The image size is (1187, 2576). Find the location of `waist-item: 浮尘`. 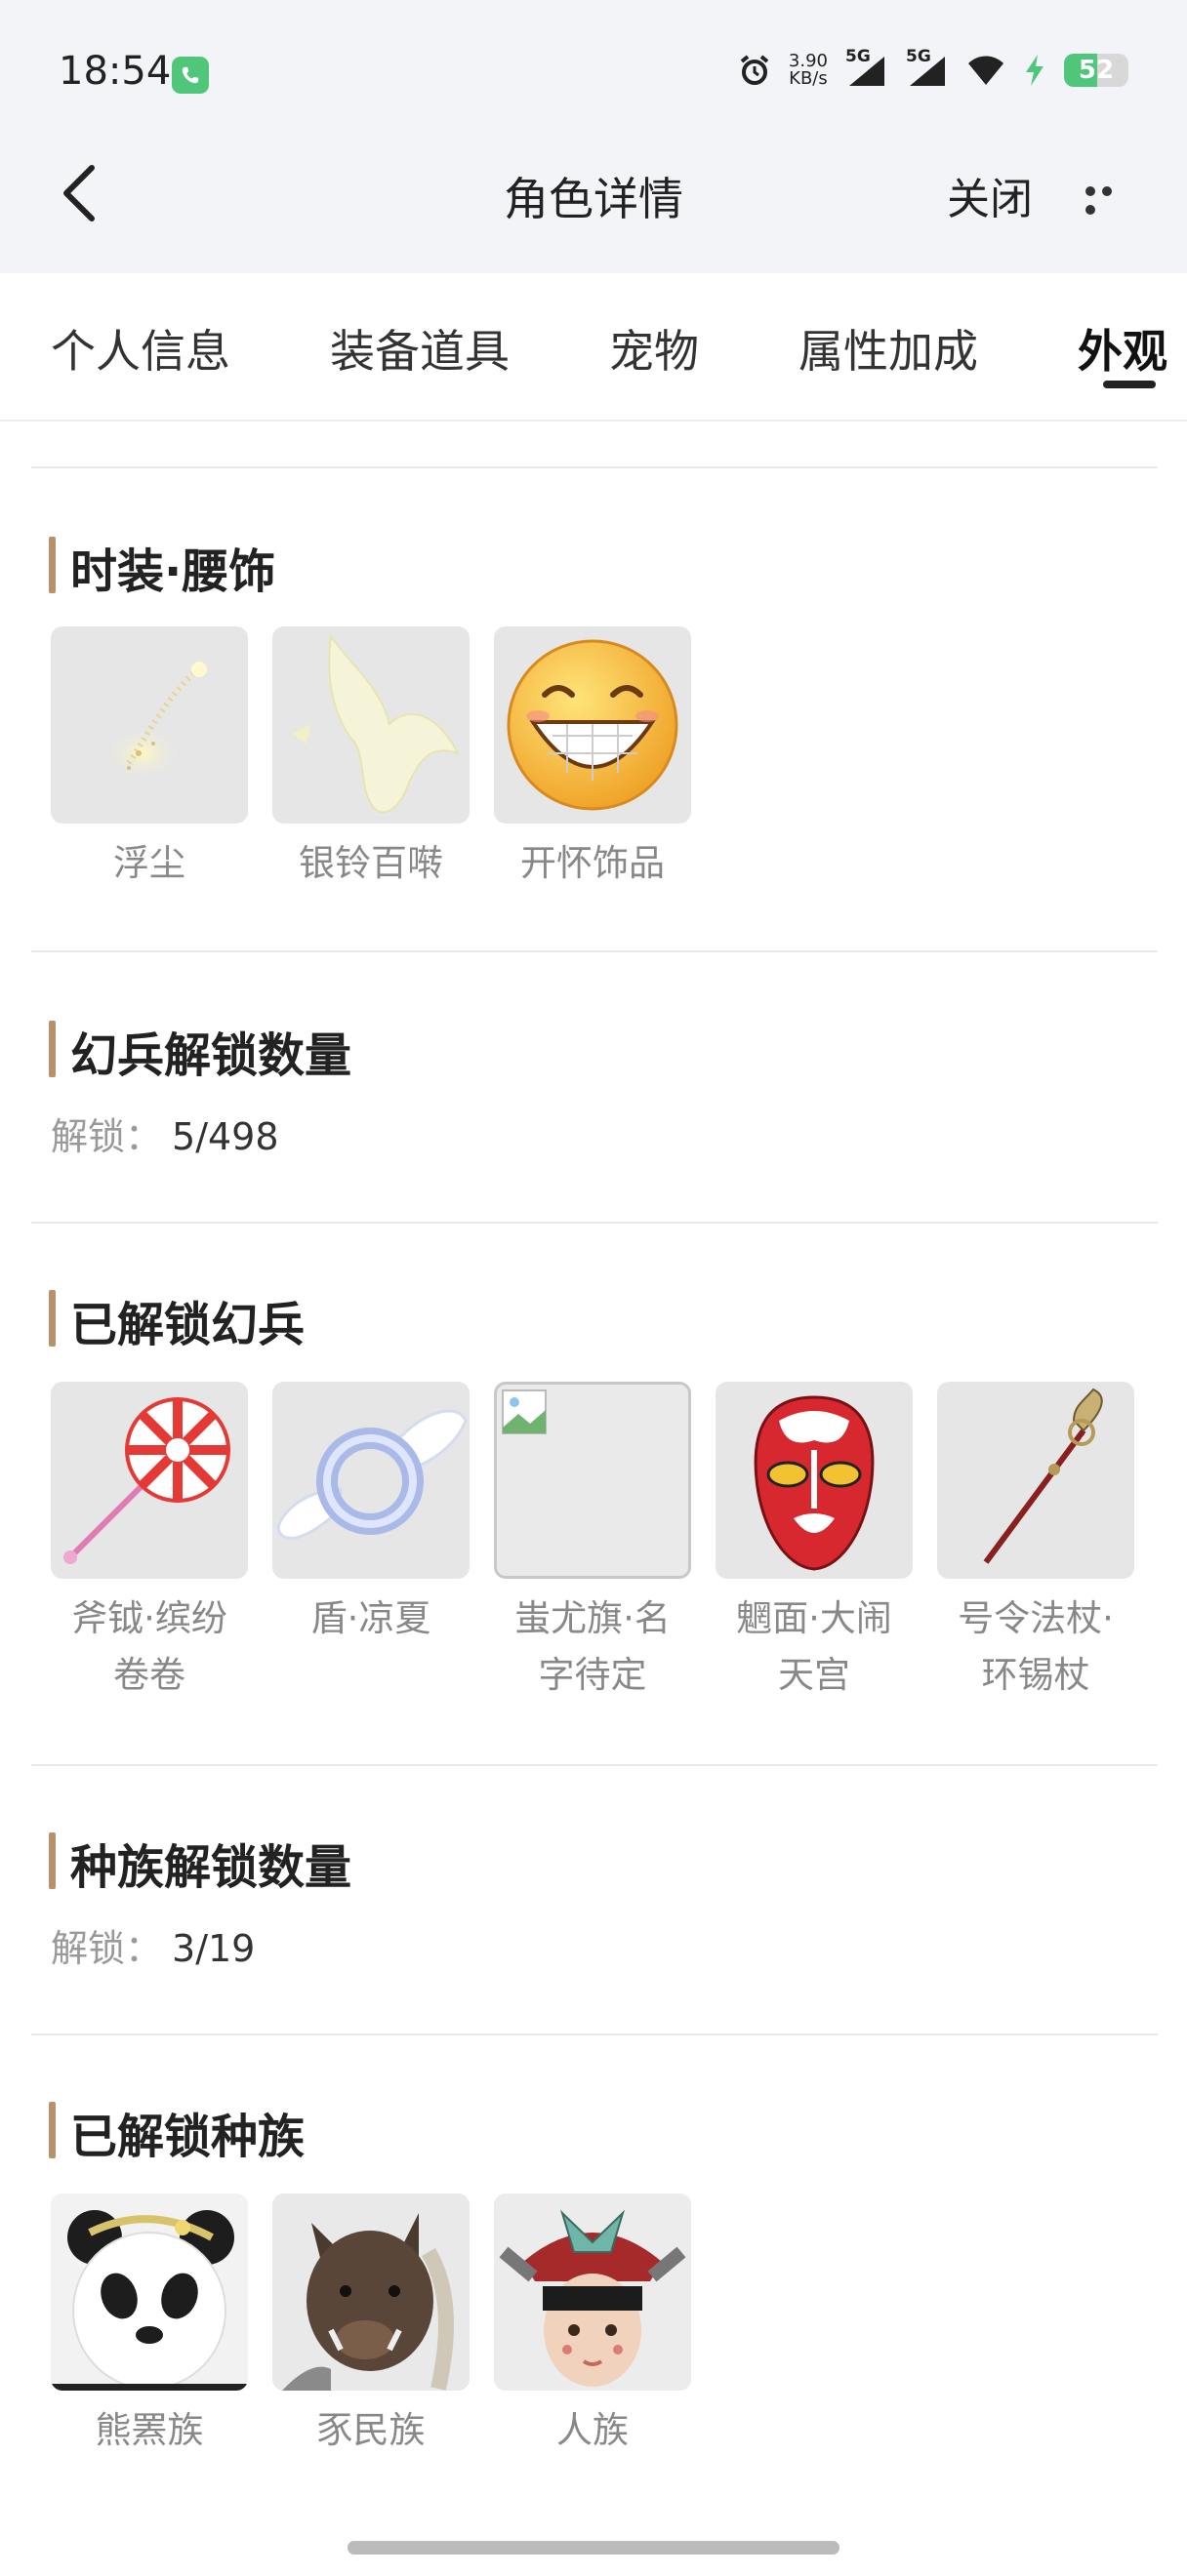

waist-item: 浮尘 is located at coordinates (149, 759).